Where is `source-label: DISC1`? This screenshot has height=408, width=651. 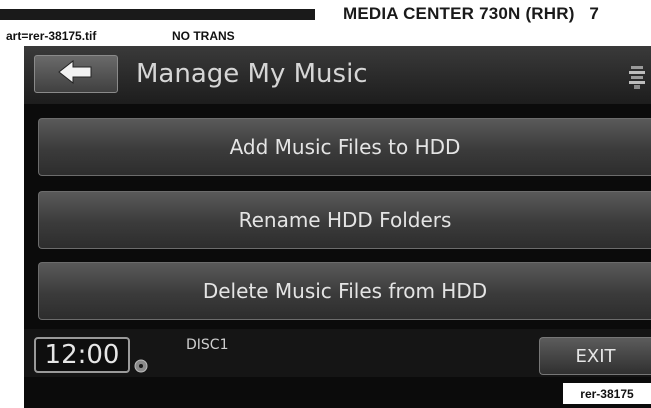 source-label: DISC1 is located at coordinates (207, 345).